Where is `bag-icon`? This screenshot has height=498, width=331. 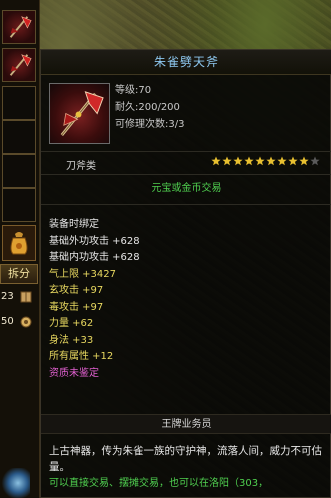 bag-icon is located at coordinates (19, 243).